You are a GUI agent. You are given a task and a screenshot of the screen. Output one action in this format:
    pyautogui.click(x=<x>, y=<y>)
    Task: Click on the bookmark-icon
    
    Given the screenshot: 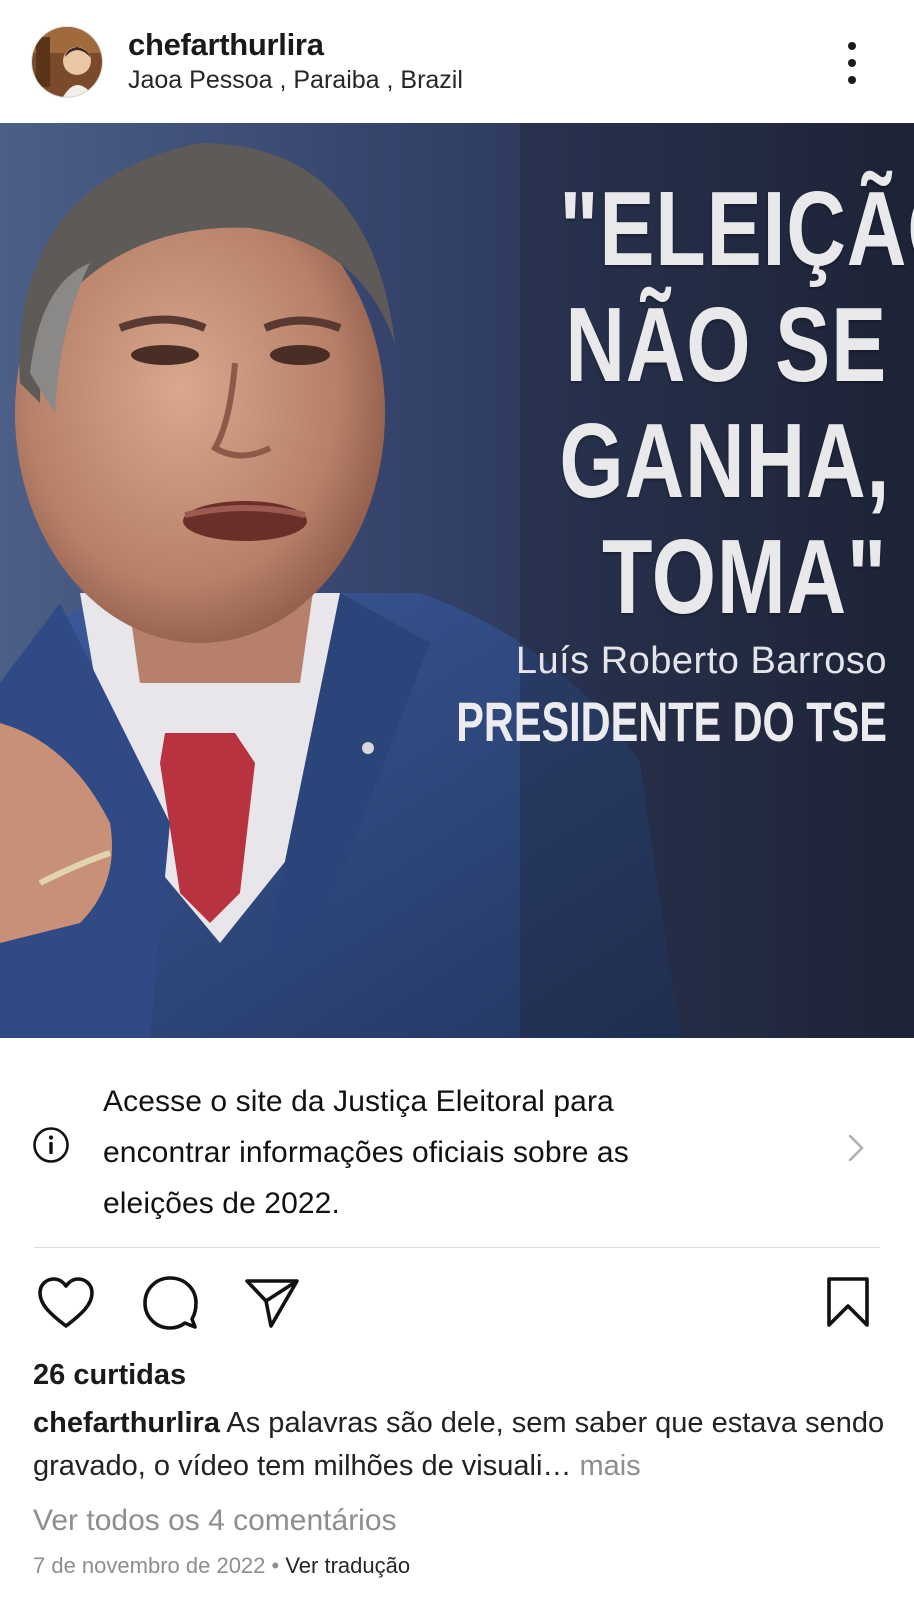 What is the action you would take?
    pyautogui.click(x=848, y=1302)
    